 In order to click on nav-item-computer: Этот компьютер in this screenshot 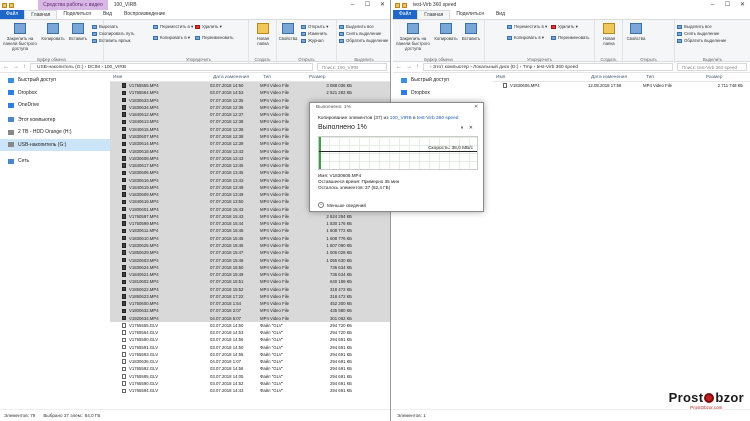, I will do `click(55, 120)`.